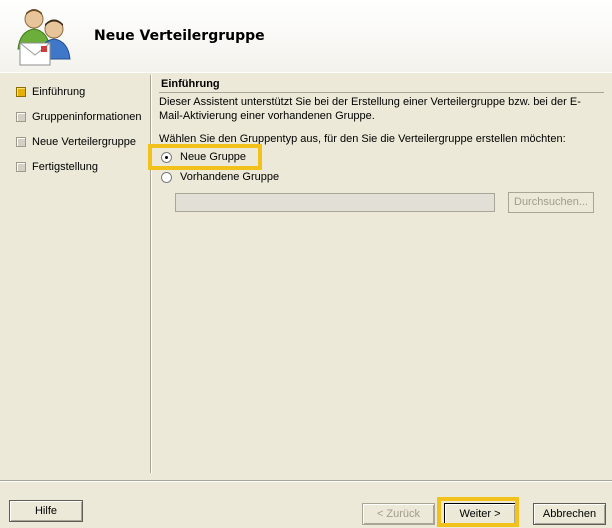  Describe the element at coordinates (398, 514) in the screenshot. I see `back-button: < Zurück` at that location.